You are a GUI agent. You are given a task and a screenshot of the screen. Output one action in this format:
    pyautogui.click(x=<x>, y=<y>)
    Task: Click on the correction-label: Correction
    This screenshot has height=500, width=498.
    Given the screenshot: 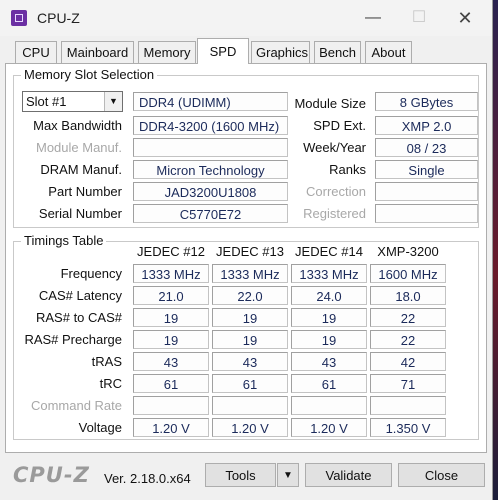 What is the action you would take?
    pyautogui.click(x=336, y=191)
    